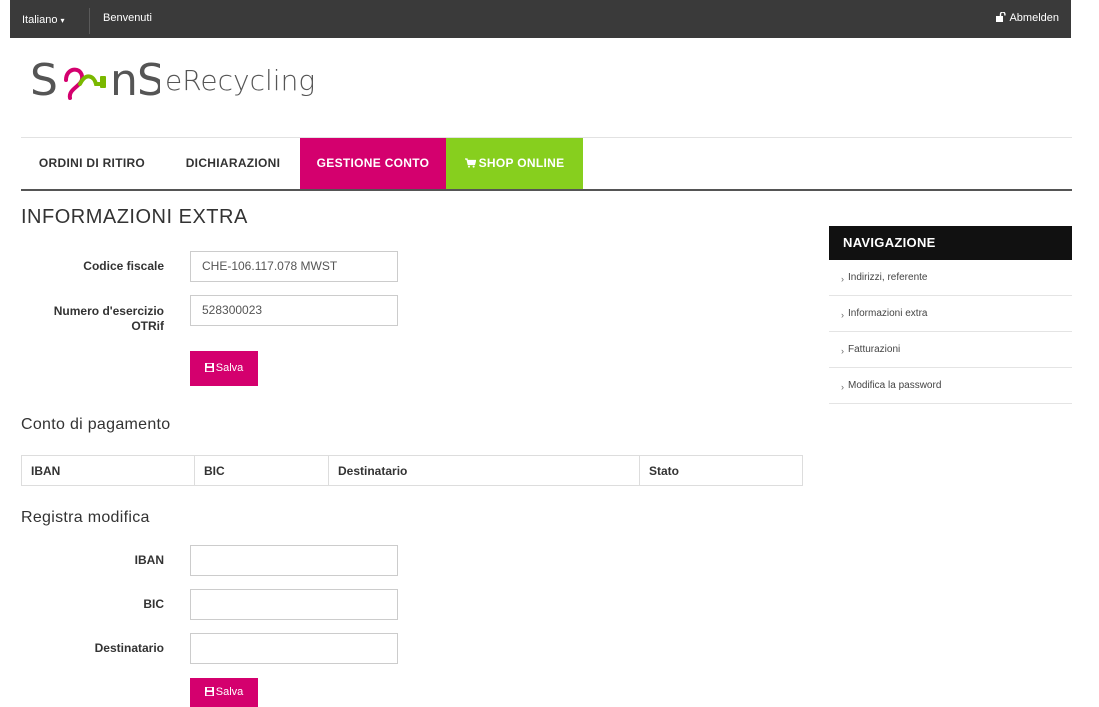 This screenshot has height=707, width=1099. I want to click on logout-link: Abmelden, so click(1027, 17).